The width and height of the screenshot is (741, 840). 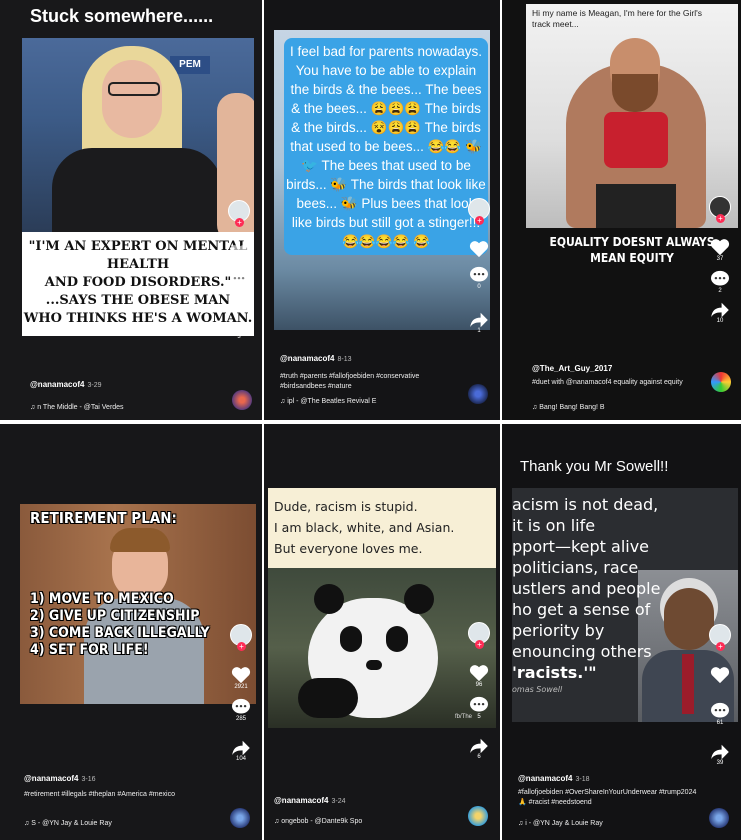 What do you see at coordinates (572, 368) in the screenshot?
I see `author-handle: @The_Art_Guy_2017` at bounding box center [572, 368].